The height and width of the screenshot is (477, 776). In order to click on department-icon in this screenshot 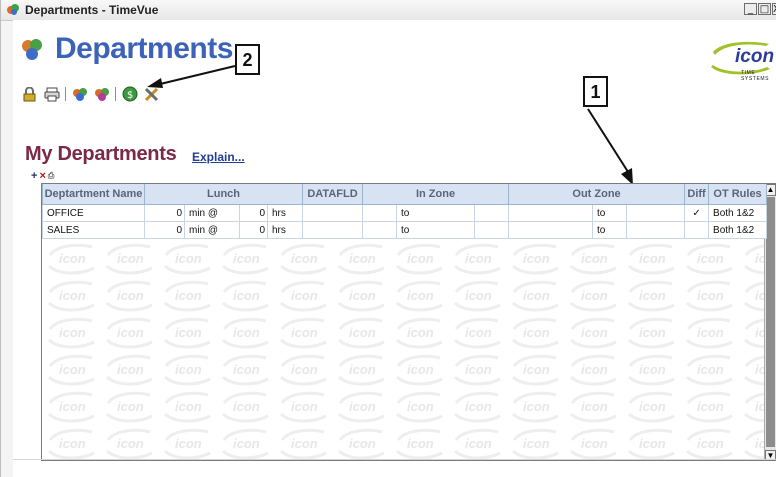, I will do `click(79, 94)`.